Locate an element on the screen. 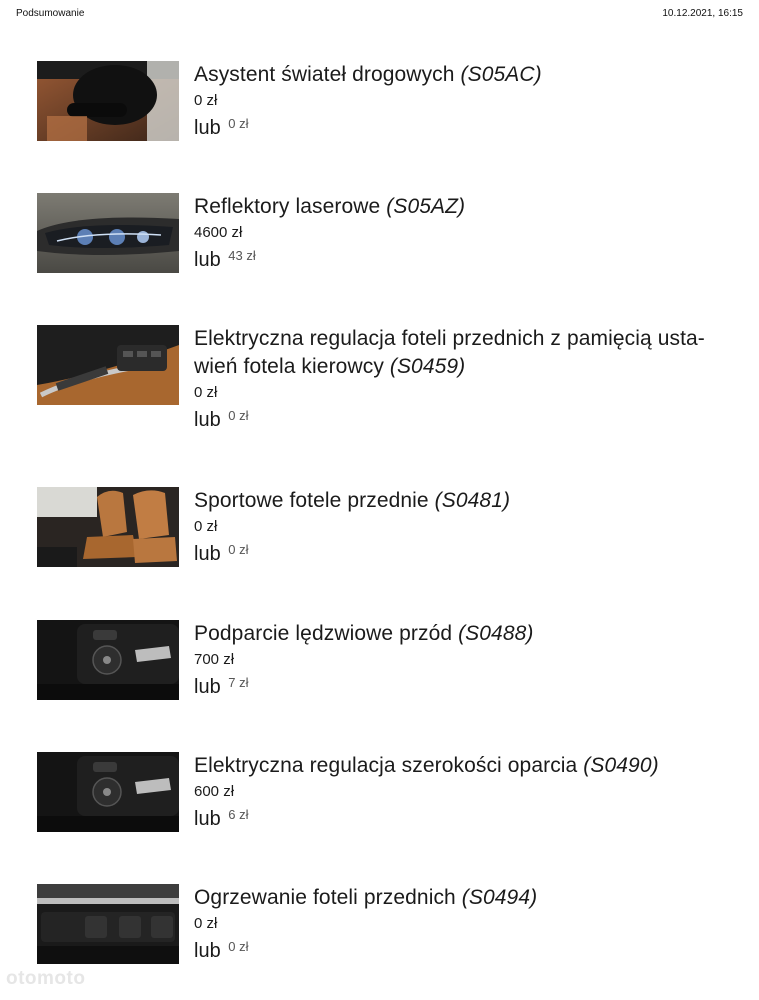  option-price: 4600 zł is located at coordinates (218, 232).